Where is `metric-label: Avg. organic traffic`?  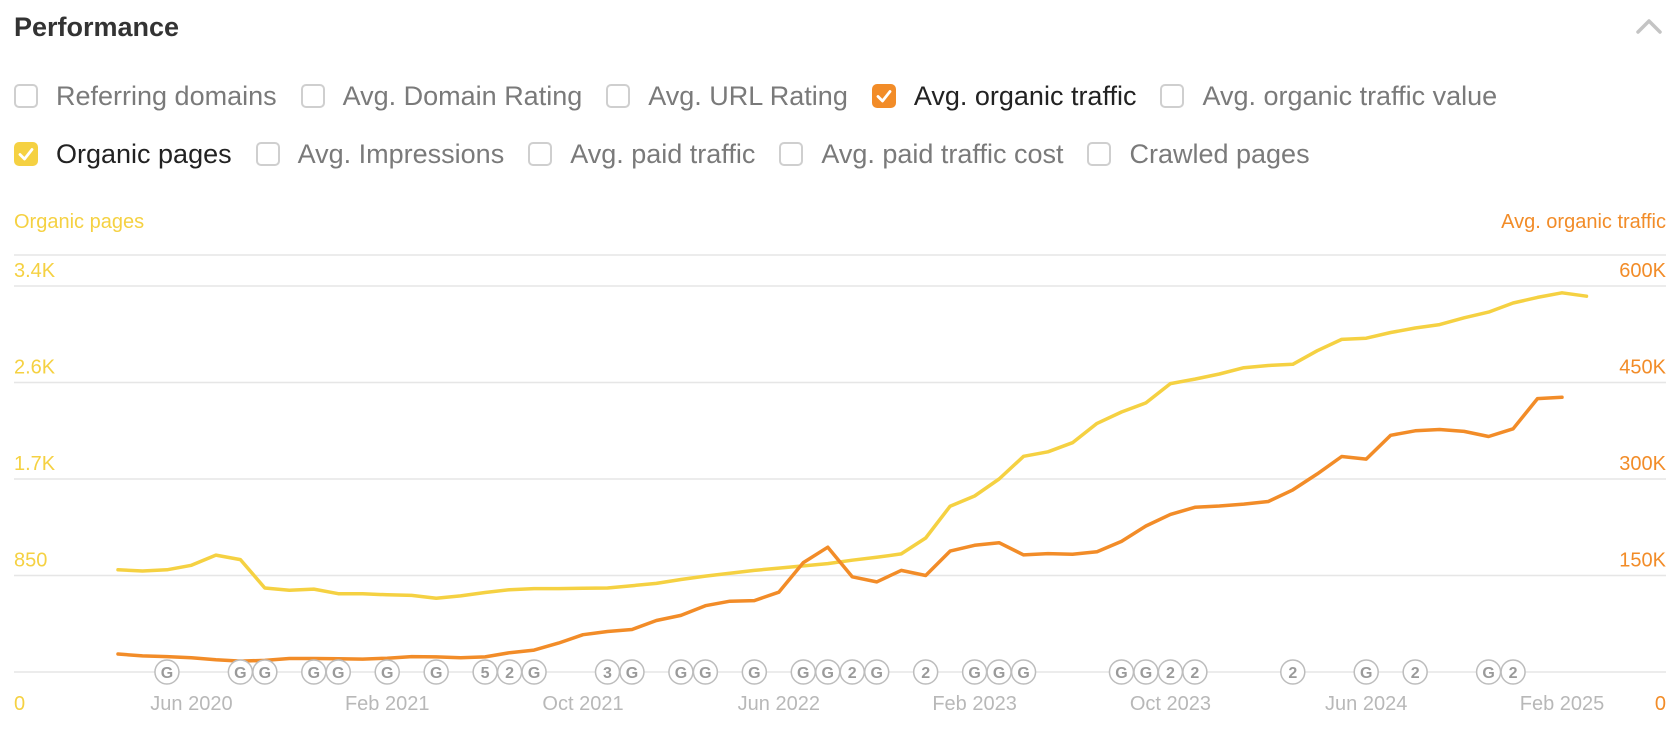
metric-label: Avg. organic traffic is located at coordinates (1025, 95).